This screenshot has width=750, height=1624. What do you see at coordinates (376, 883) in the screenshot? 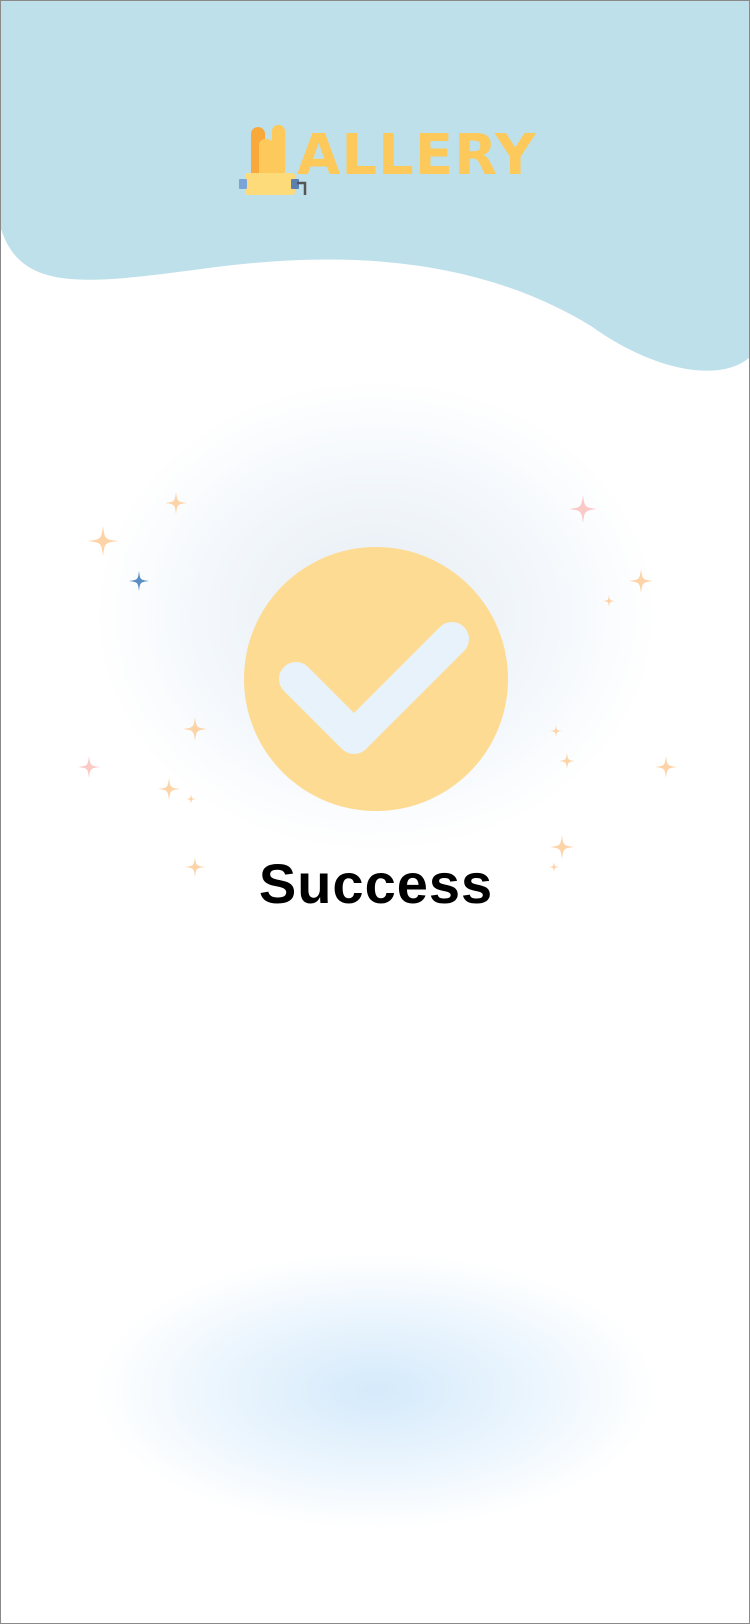
I see `success-title: Success` at bounding box center [376, 883].